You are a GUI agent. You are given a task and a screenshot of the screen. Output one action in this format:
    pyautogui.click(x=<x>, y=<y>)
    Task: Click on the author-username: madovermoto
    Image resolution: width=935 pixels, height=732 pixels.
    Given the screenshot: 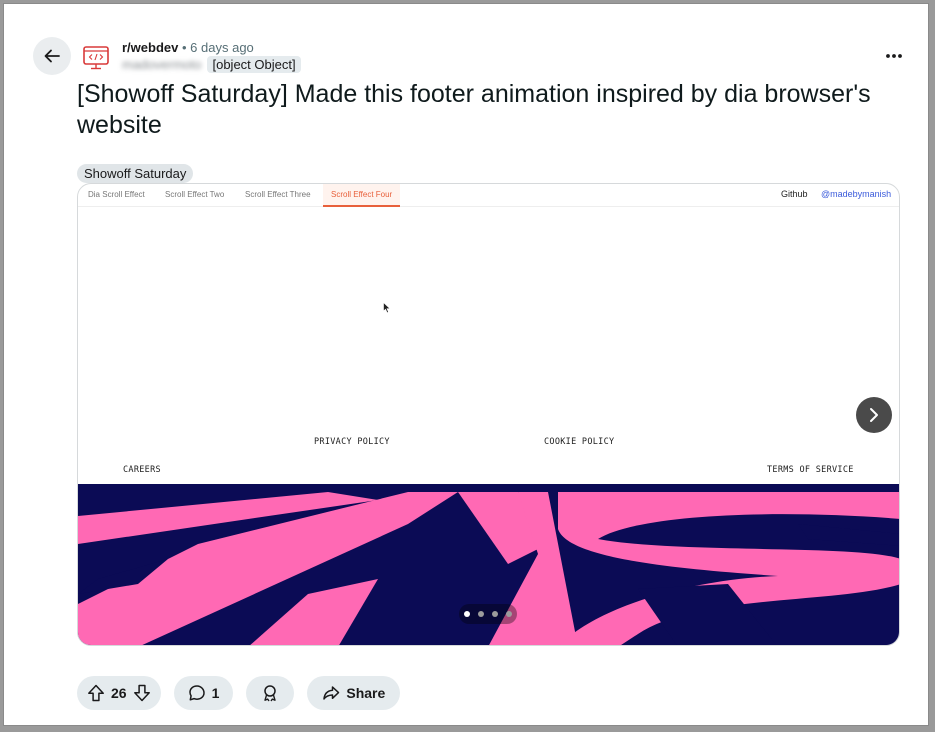 What is the action you would take?
    pyautogui.click(x=161, y=64)
    